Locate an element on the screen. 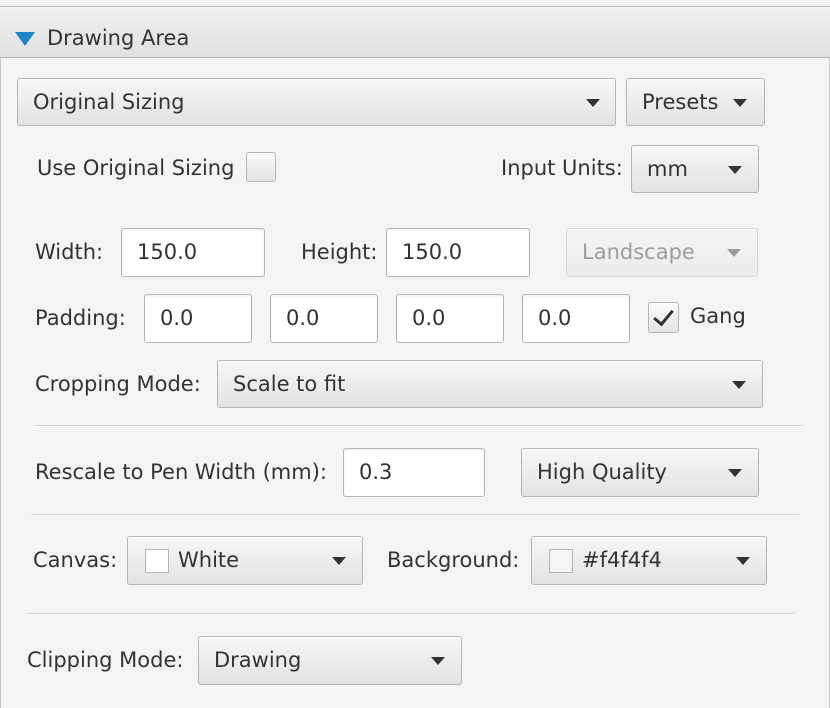 This screenshot has height=708, width=830. input-units-label: Input Units: is located at coordinates (562, 168).